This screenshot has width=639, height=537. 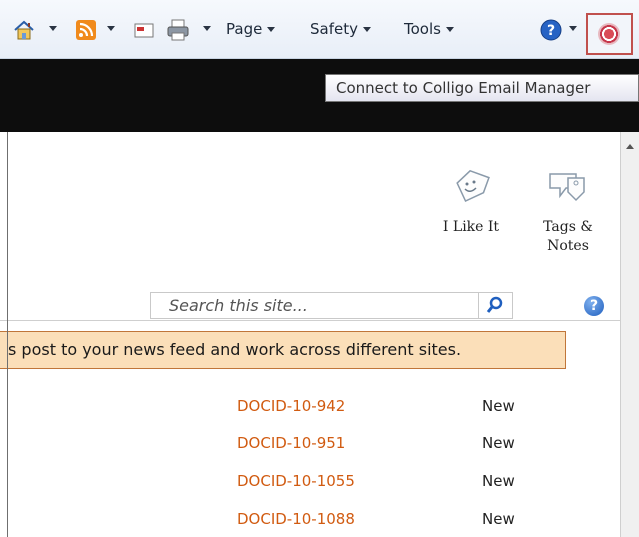 I want to click on print-dropdown-arrow, so click(x=207, y=28).